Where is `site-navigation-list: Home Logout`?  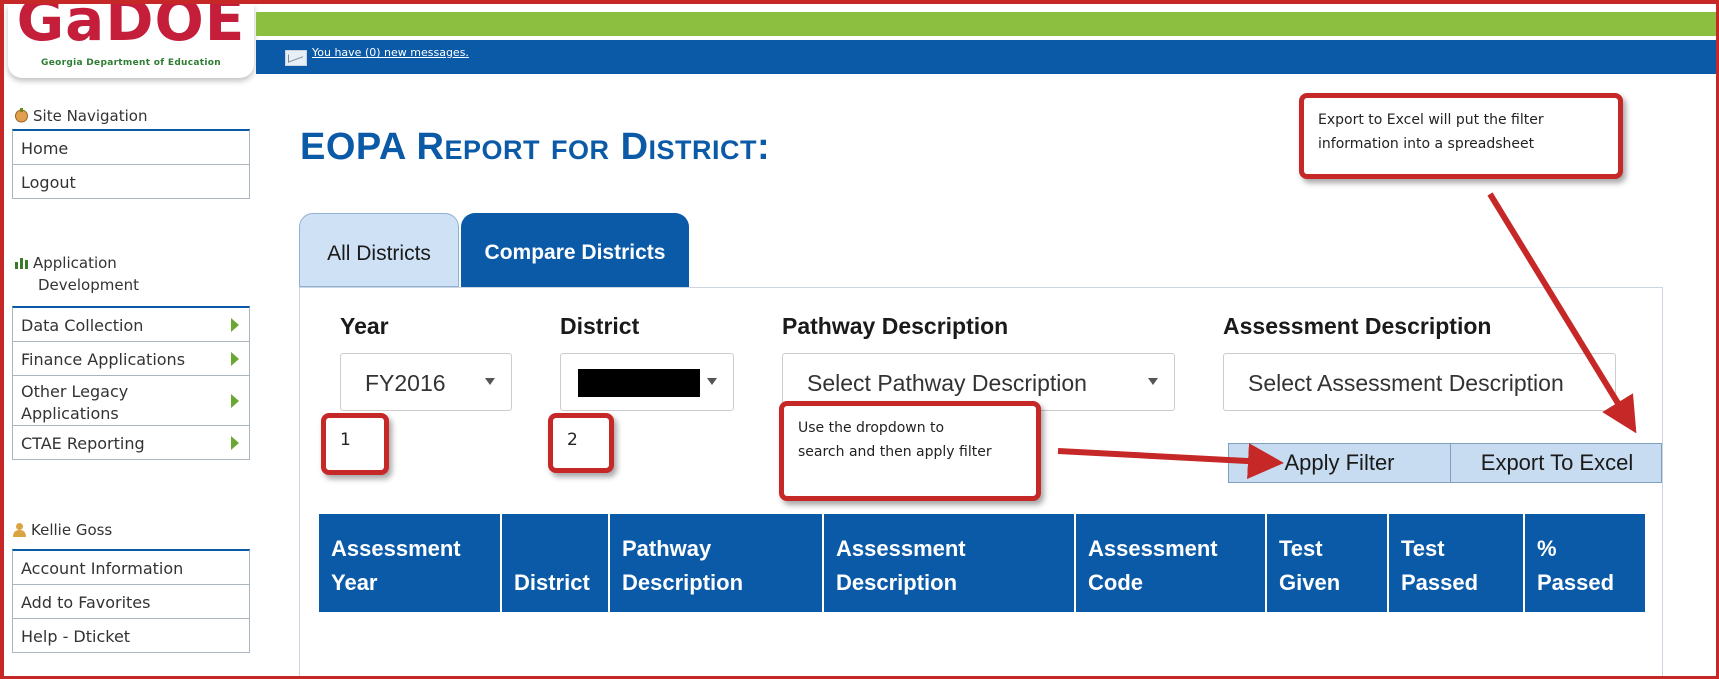 site-navigation-list: Home Logout is located at coordinates (131, 164).